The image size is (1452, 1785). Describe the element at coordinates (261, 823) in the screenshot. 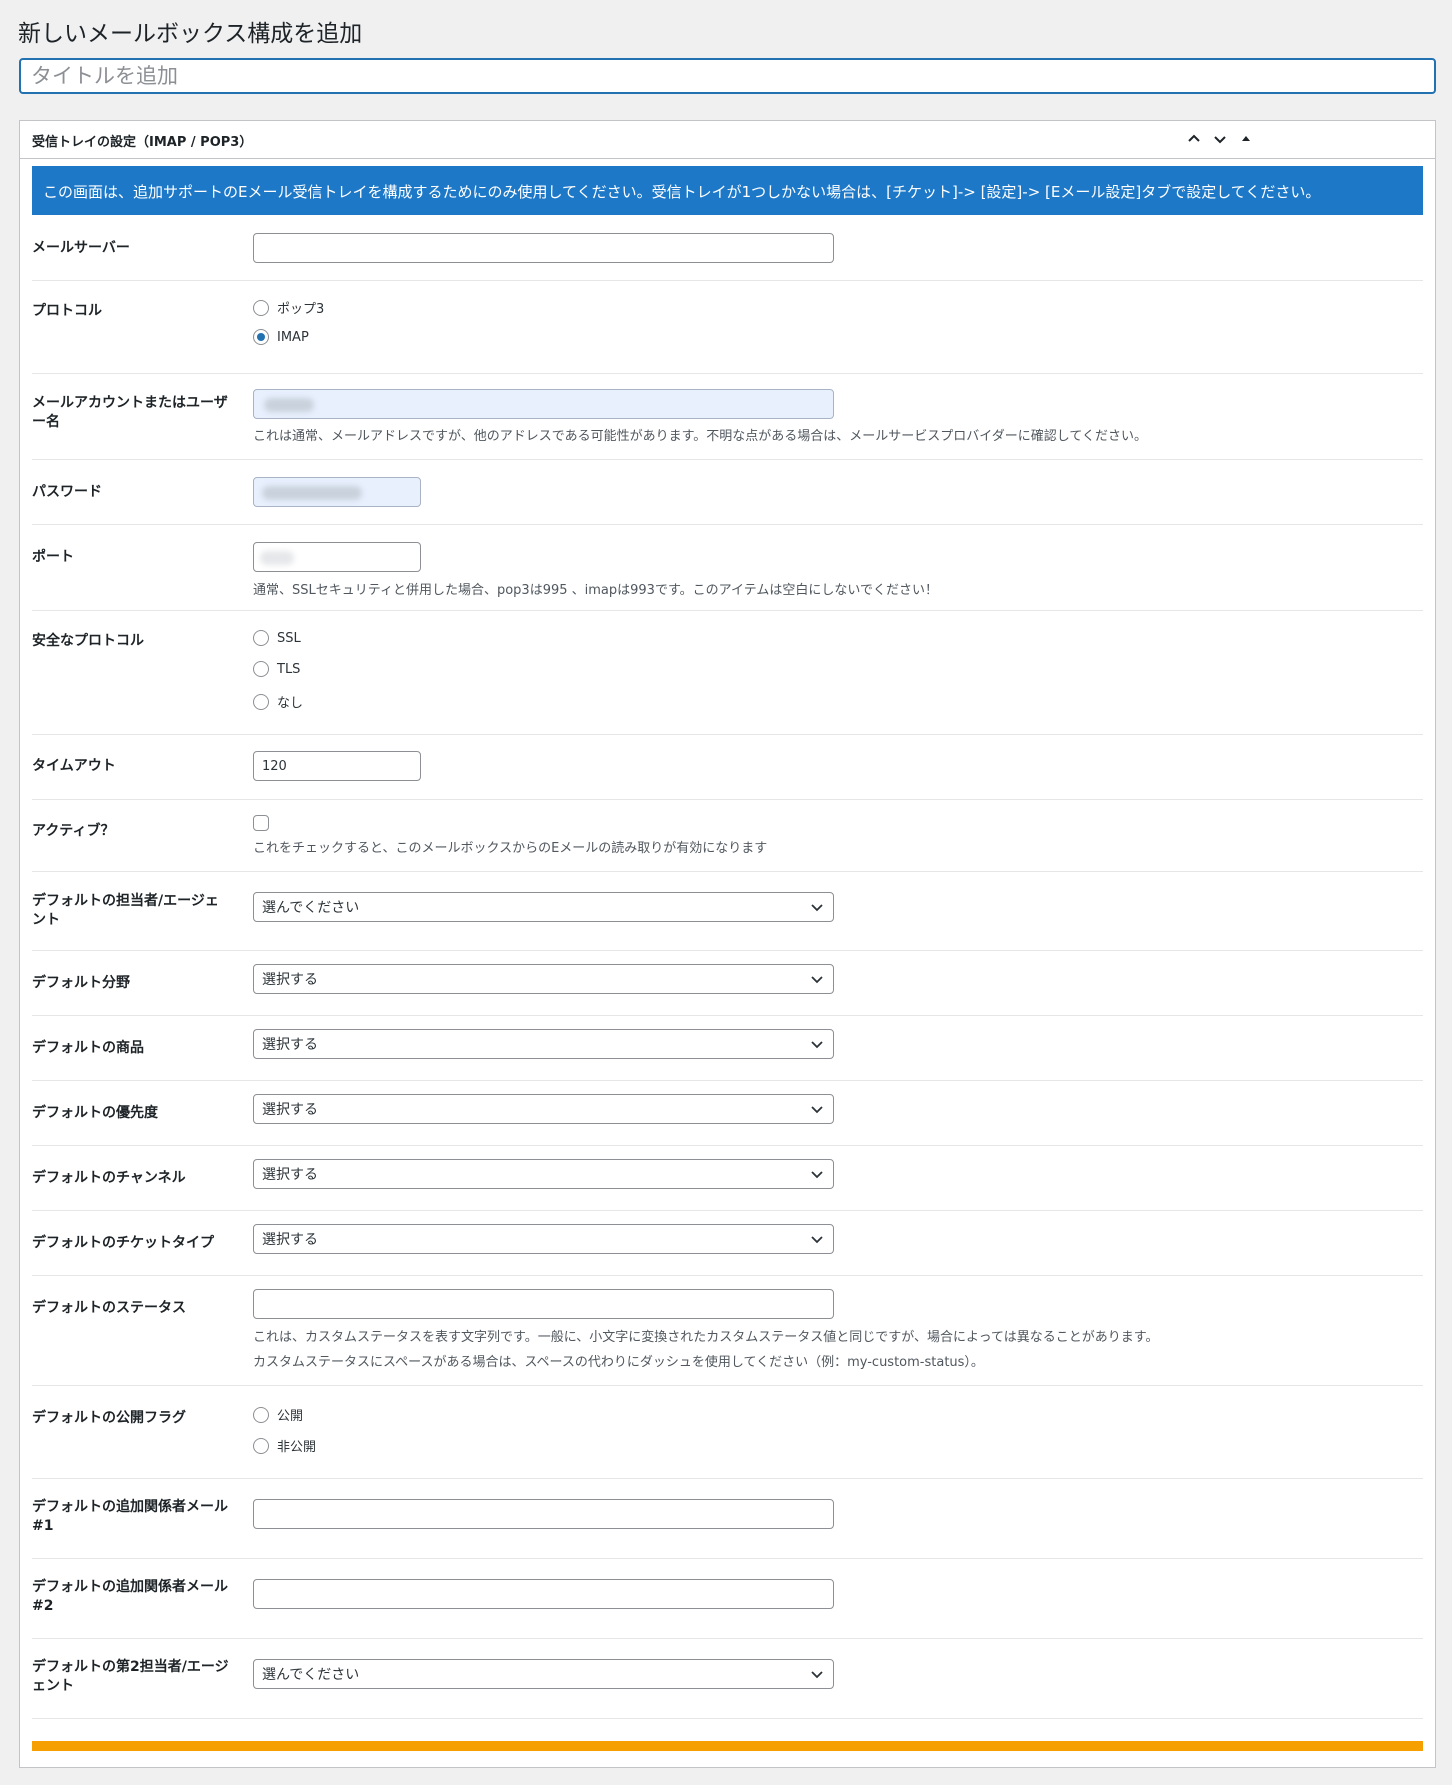

I see `active-checkbox` at that location.